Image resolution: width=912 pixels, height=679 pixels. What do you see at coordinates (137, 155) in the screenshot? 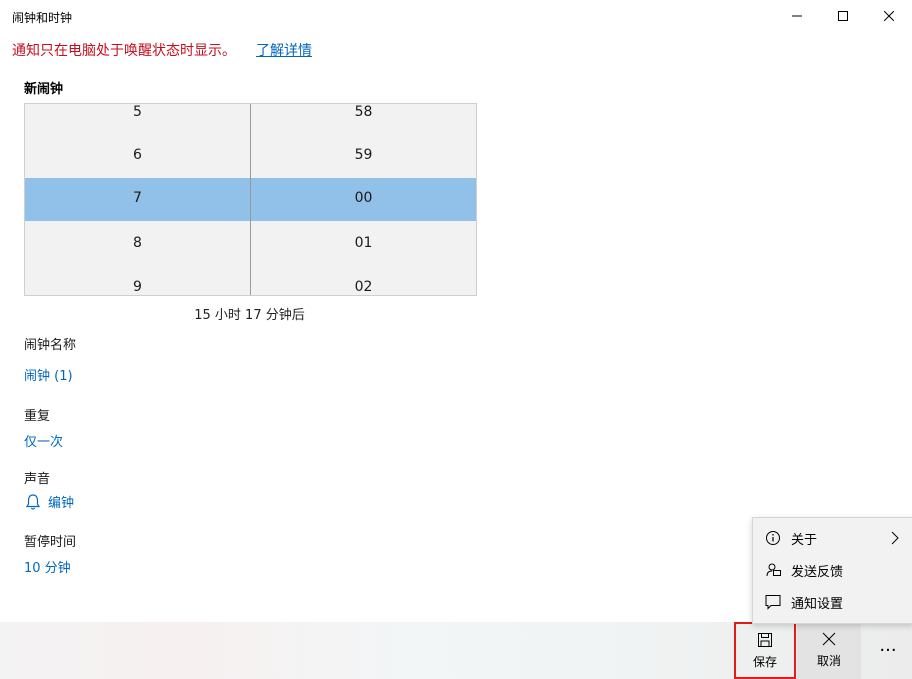
I see `hour-option: 6` at bounding box center [137, 155].